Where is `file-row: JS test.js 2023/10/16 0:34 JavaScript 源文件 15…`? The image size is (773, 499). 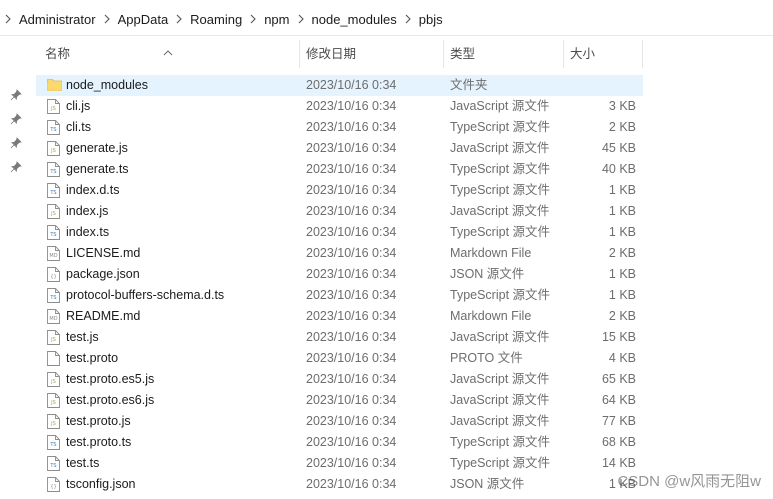 file-row: JS test.js 2023/10/16 0:34 JavaScript 源文件 15… is located at coordinates (339, 337).